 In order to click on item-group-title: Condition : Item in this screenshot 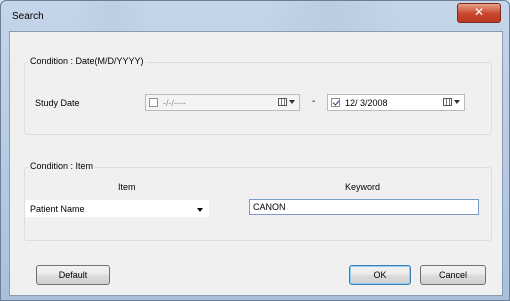, I will do `click(62, 166)`.